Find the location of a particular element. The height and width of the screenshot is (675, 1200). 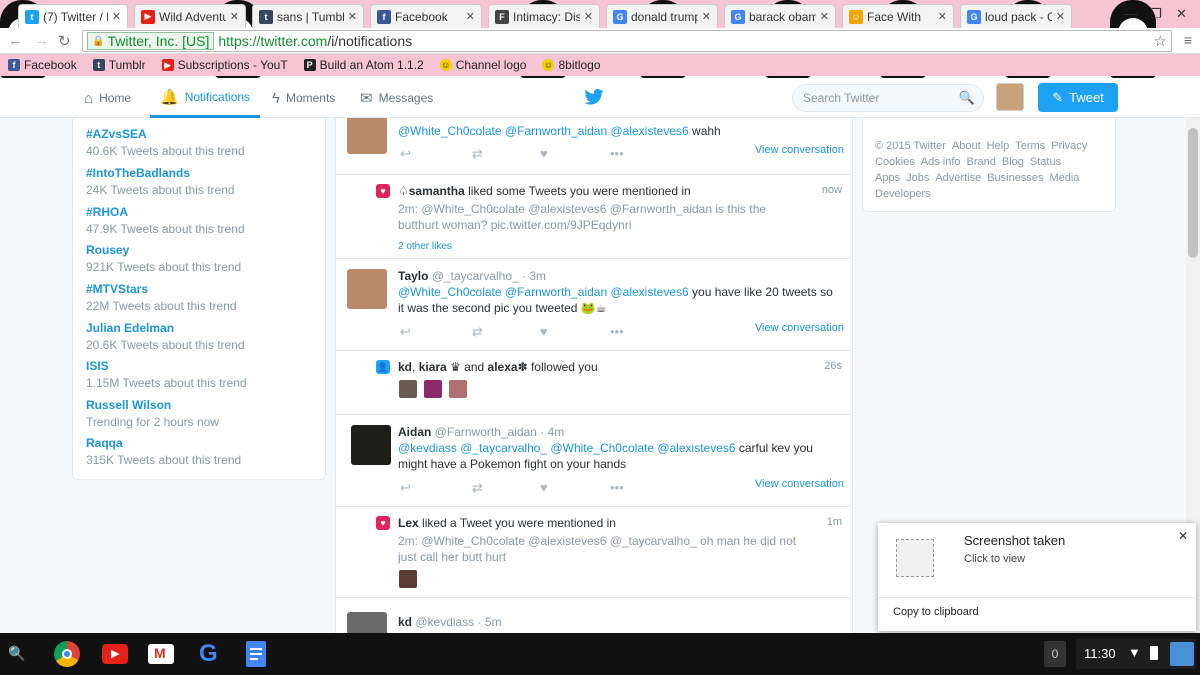

tab-youtube: ▶ Wild Adventur ✕ is located at coordinates (190, 16).